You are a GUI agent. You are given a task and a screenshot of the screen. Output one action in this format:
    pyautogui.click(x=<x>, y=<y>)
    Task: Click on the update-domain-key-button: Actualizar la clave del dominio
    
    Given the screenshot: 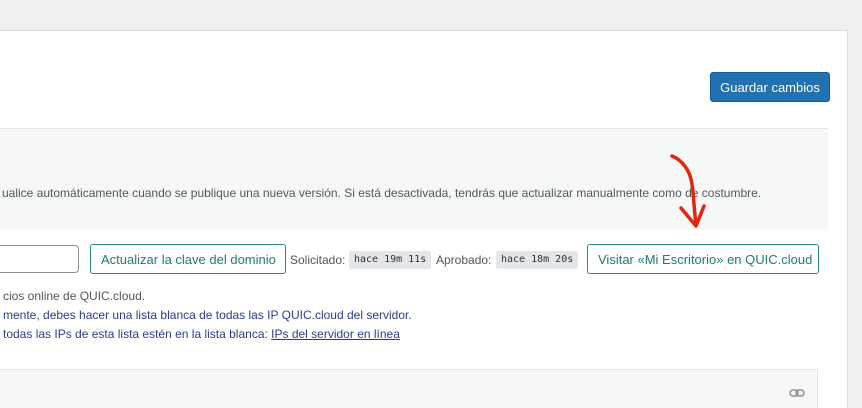 What is the action you would take?
    pyautogui.click(x=188, y=259)
    